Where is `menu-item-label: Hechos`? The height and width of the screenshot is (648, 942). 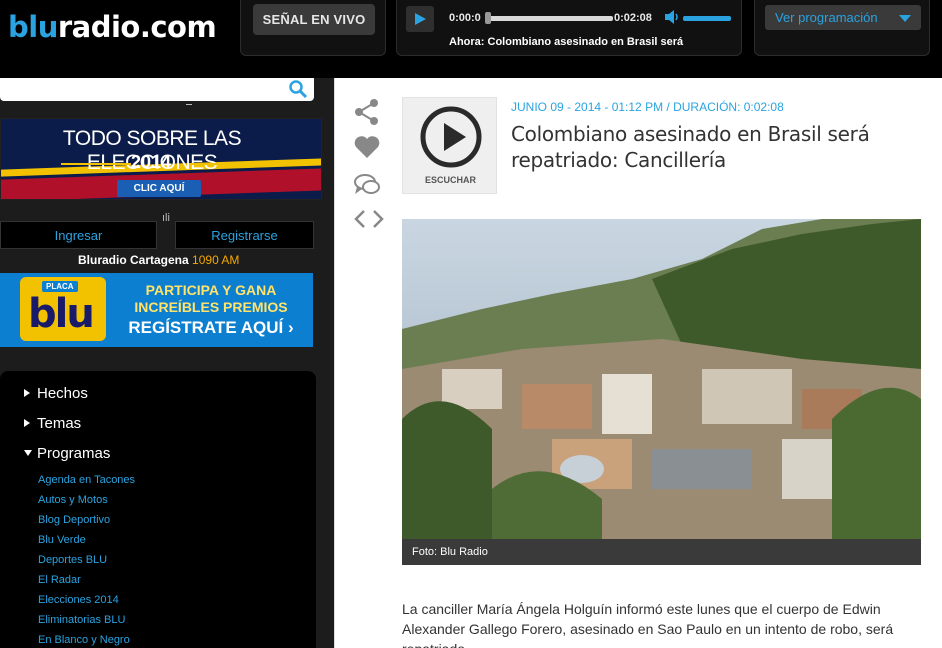 menu-item-label: Hechos is located at coordinates (62, 393).